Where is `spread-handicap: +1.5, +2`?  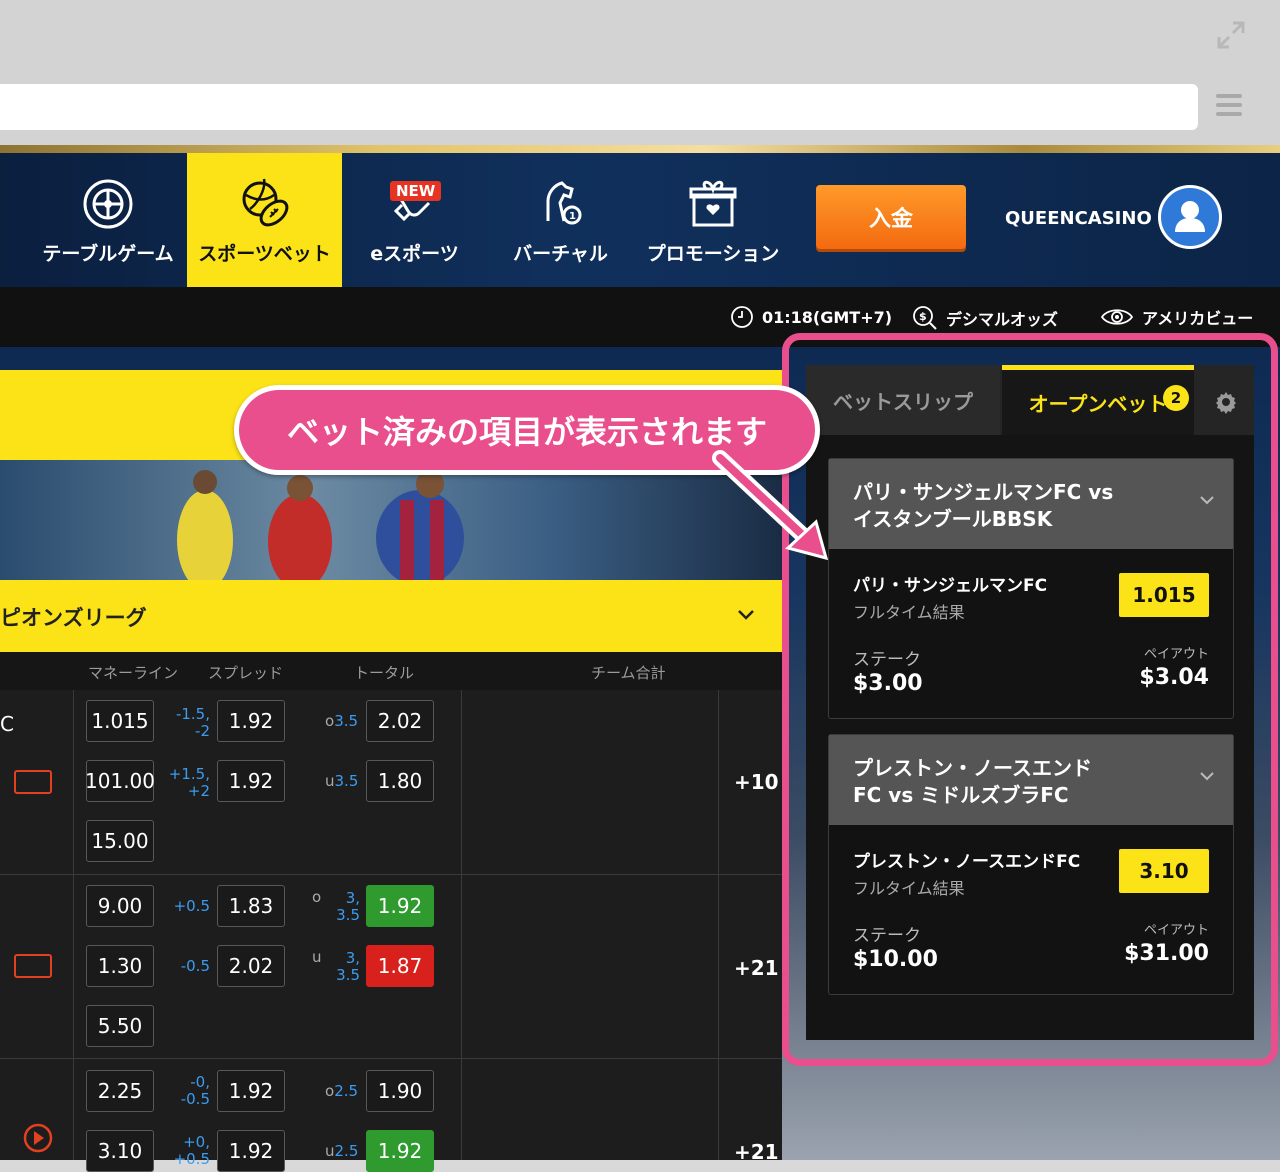 spread-handicap: +1.5, +2 is located at coordinates (189, 782).